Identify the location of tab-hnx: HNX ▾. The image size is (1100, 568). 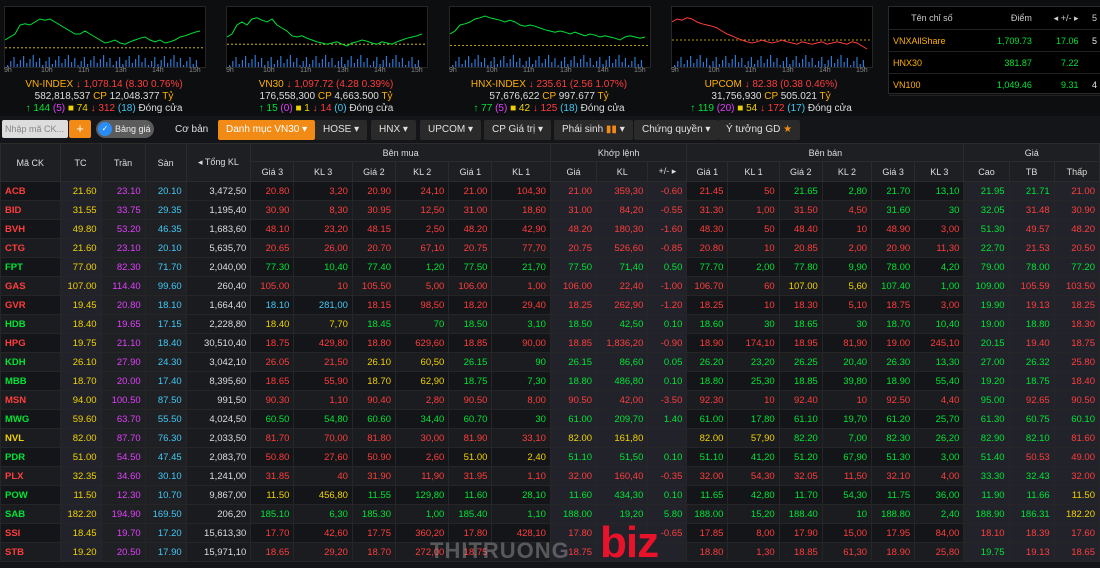
(393, 130).